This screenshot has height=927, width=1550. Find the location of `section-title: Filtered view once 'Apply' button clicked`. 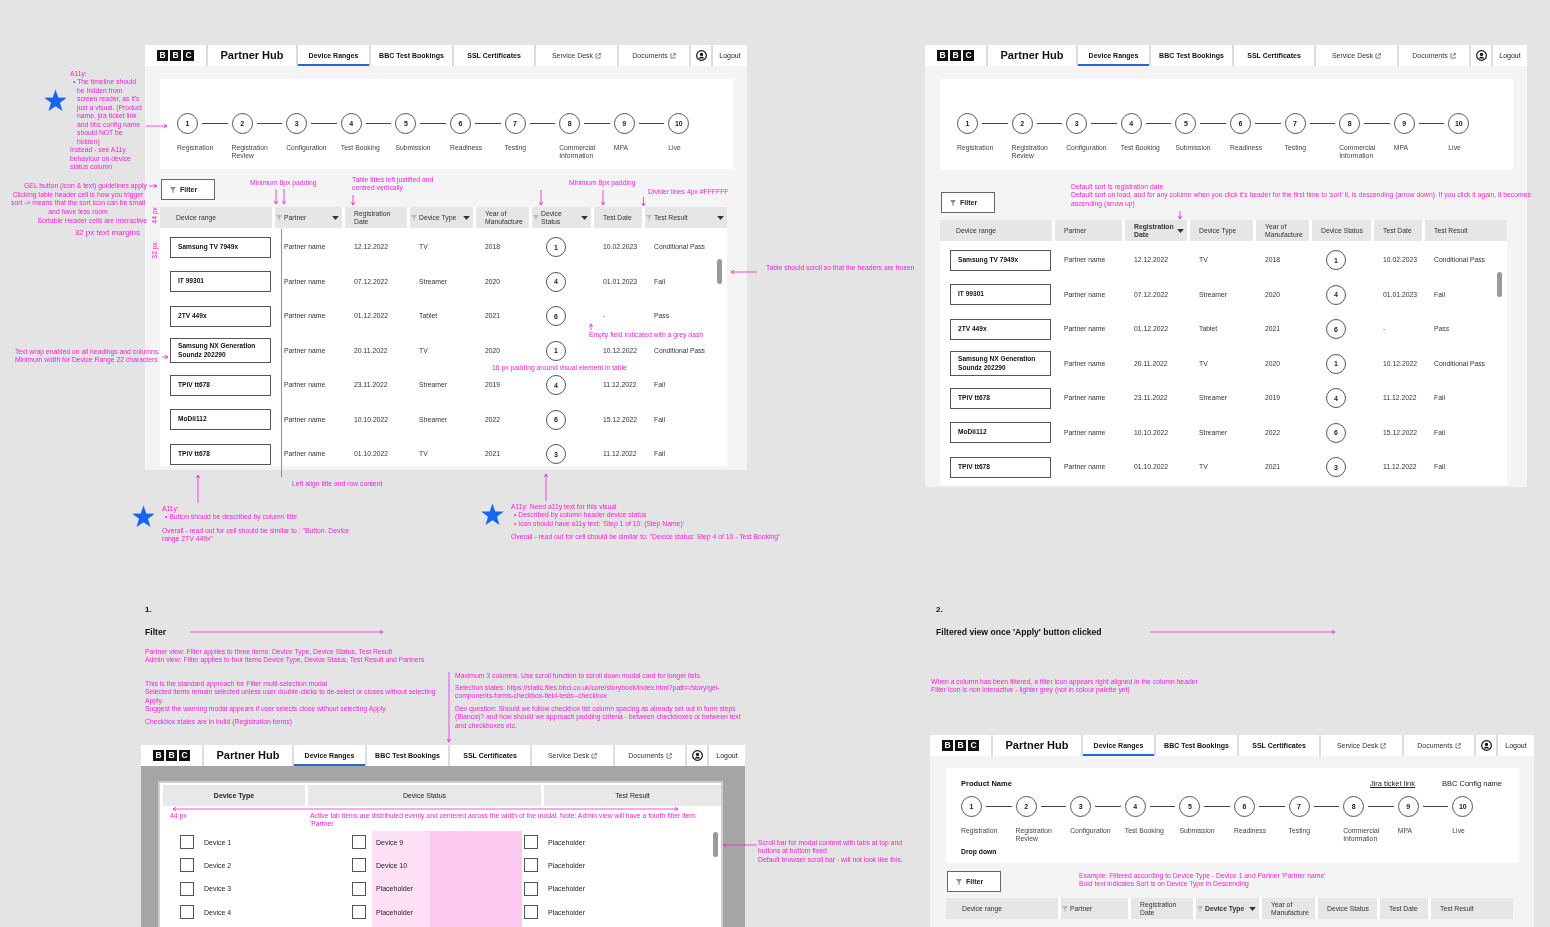

section-title: Filtered view once 'Apply' button clicked is located at coordinates (1019, 632).